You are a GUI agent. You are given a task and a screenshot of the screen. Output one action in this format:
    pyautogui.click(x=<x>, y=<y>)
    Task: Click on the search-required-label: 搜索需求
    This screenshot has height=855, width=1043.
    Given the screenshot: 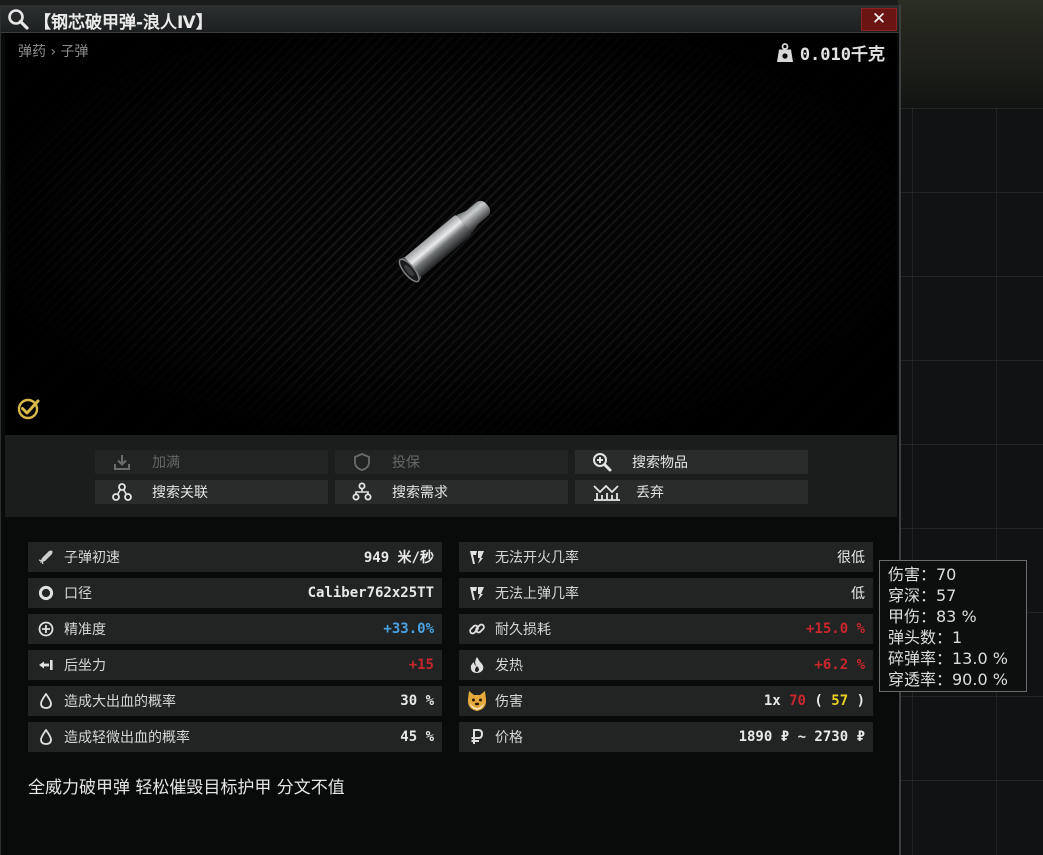 What is the action you would take?
    pyautogui.click(x=420, y=493)
    